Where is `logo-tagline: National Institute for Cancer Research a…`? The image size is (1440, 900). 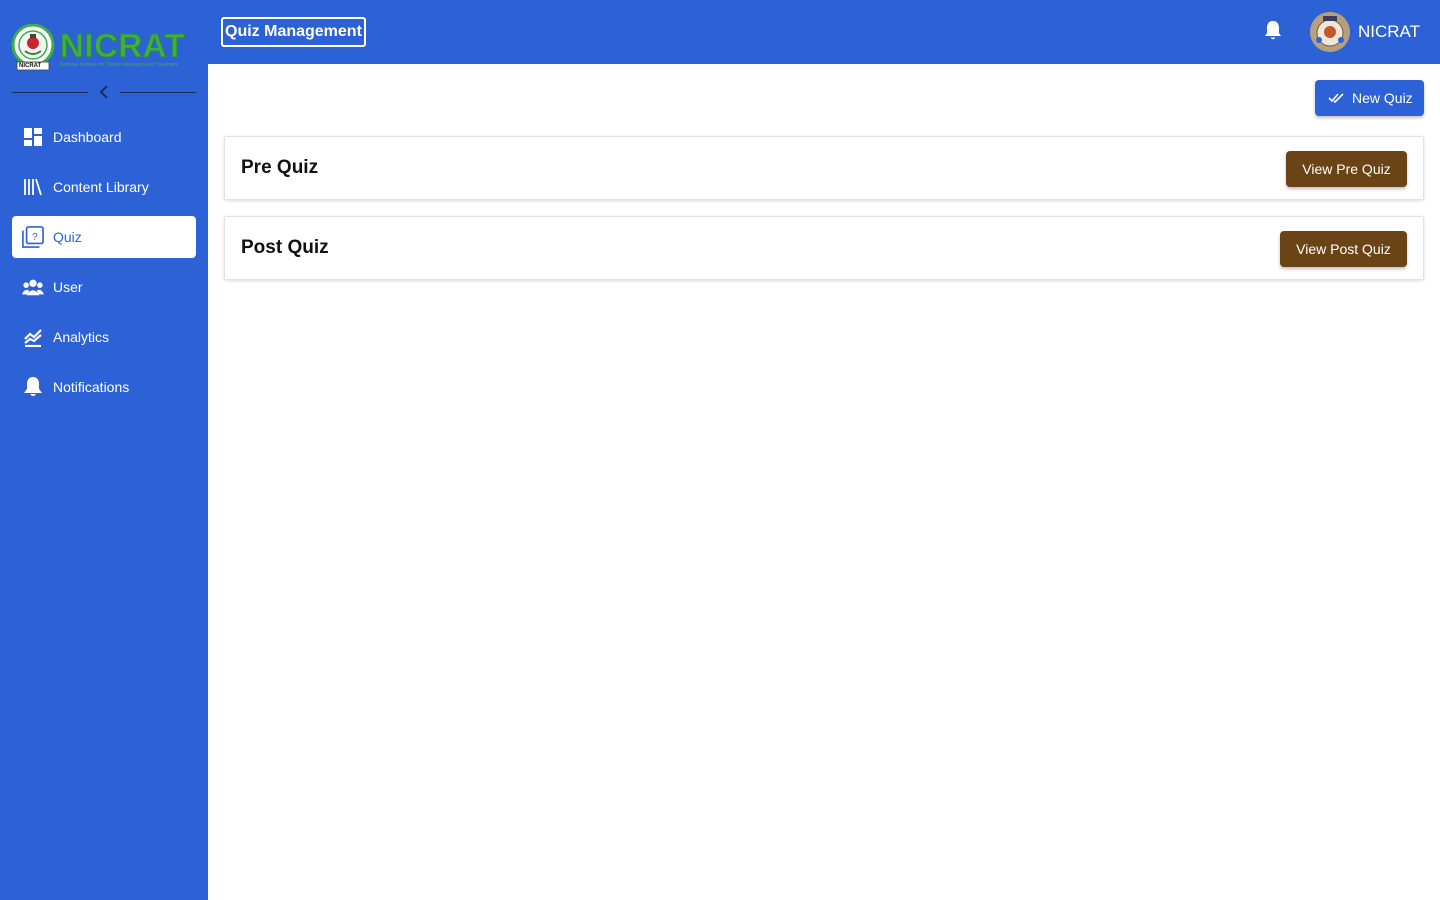
logo-tagline: National Institute for Cancer Research a… is located at coordinates (119, 64).